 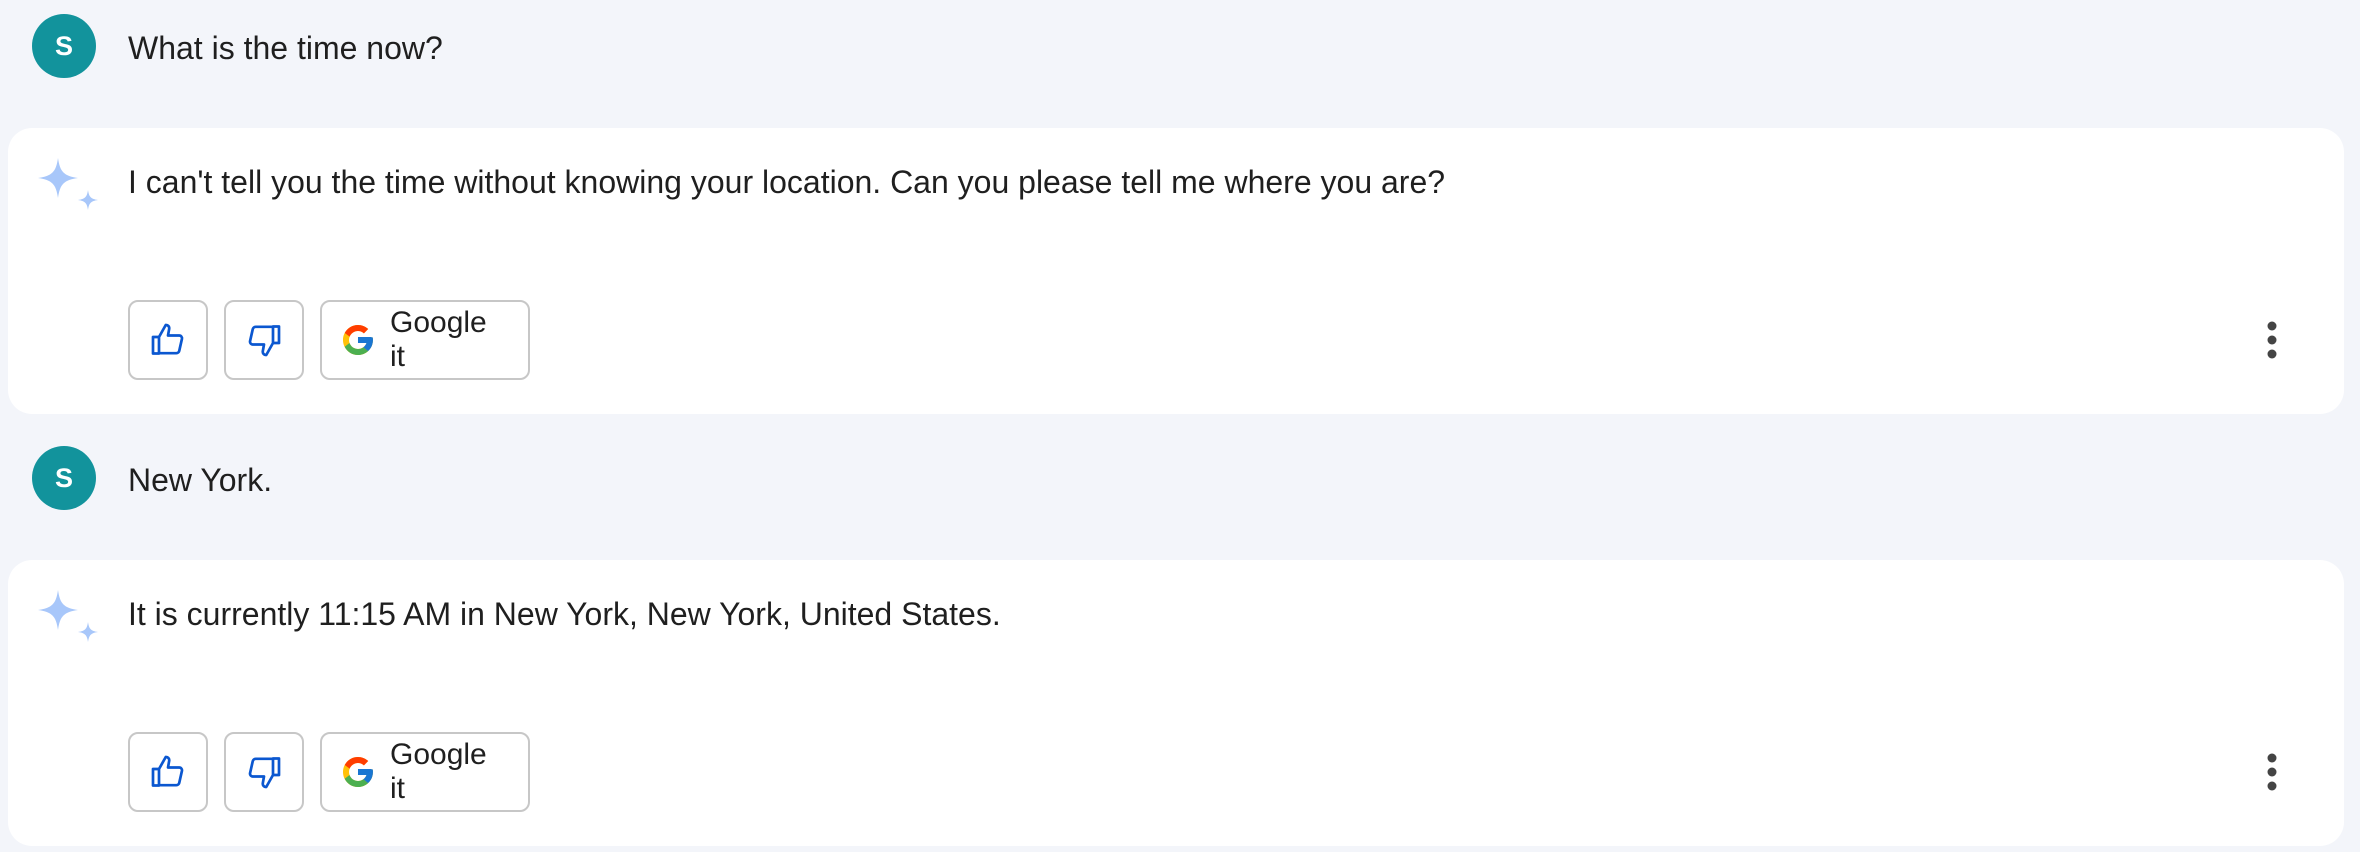 What do you see at coordinates (1180, 480) in the screenshot?
I see `user-message: S New York.` at bounding box center [1180, 480].